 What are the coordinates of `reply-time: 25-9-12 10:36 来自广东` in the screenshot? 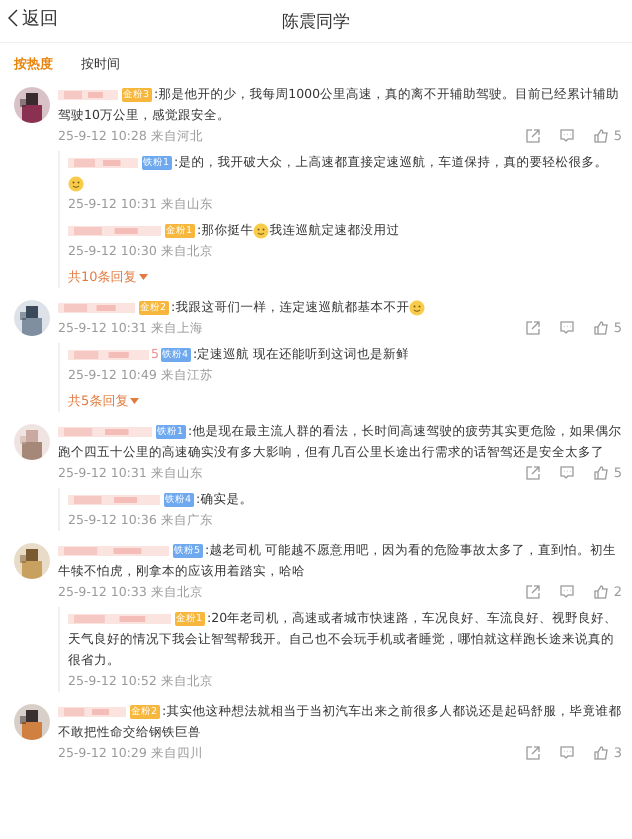 It's located at (140, 520).